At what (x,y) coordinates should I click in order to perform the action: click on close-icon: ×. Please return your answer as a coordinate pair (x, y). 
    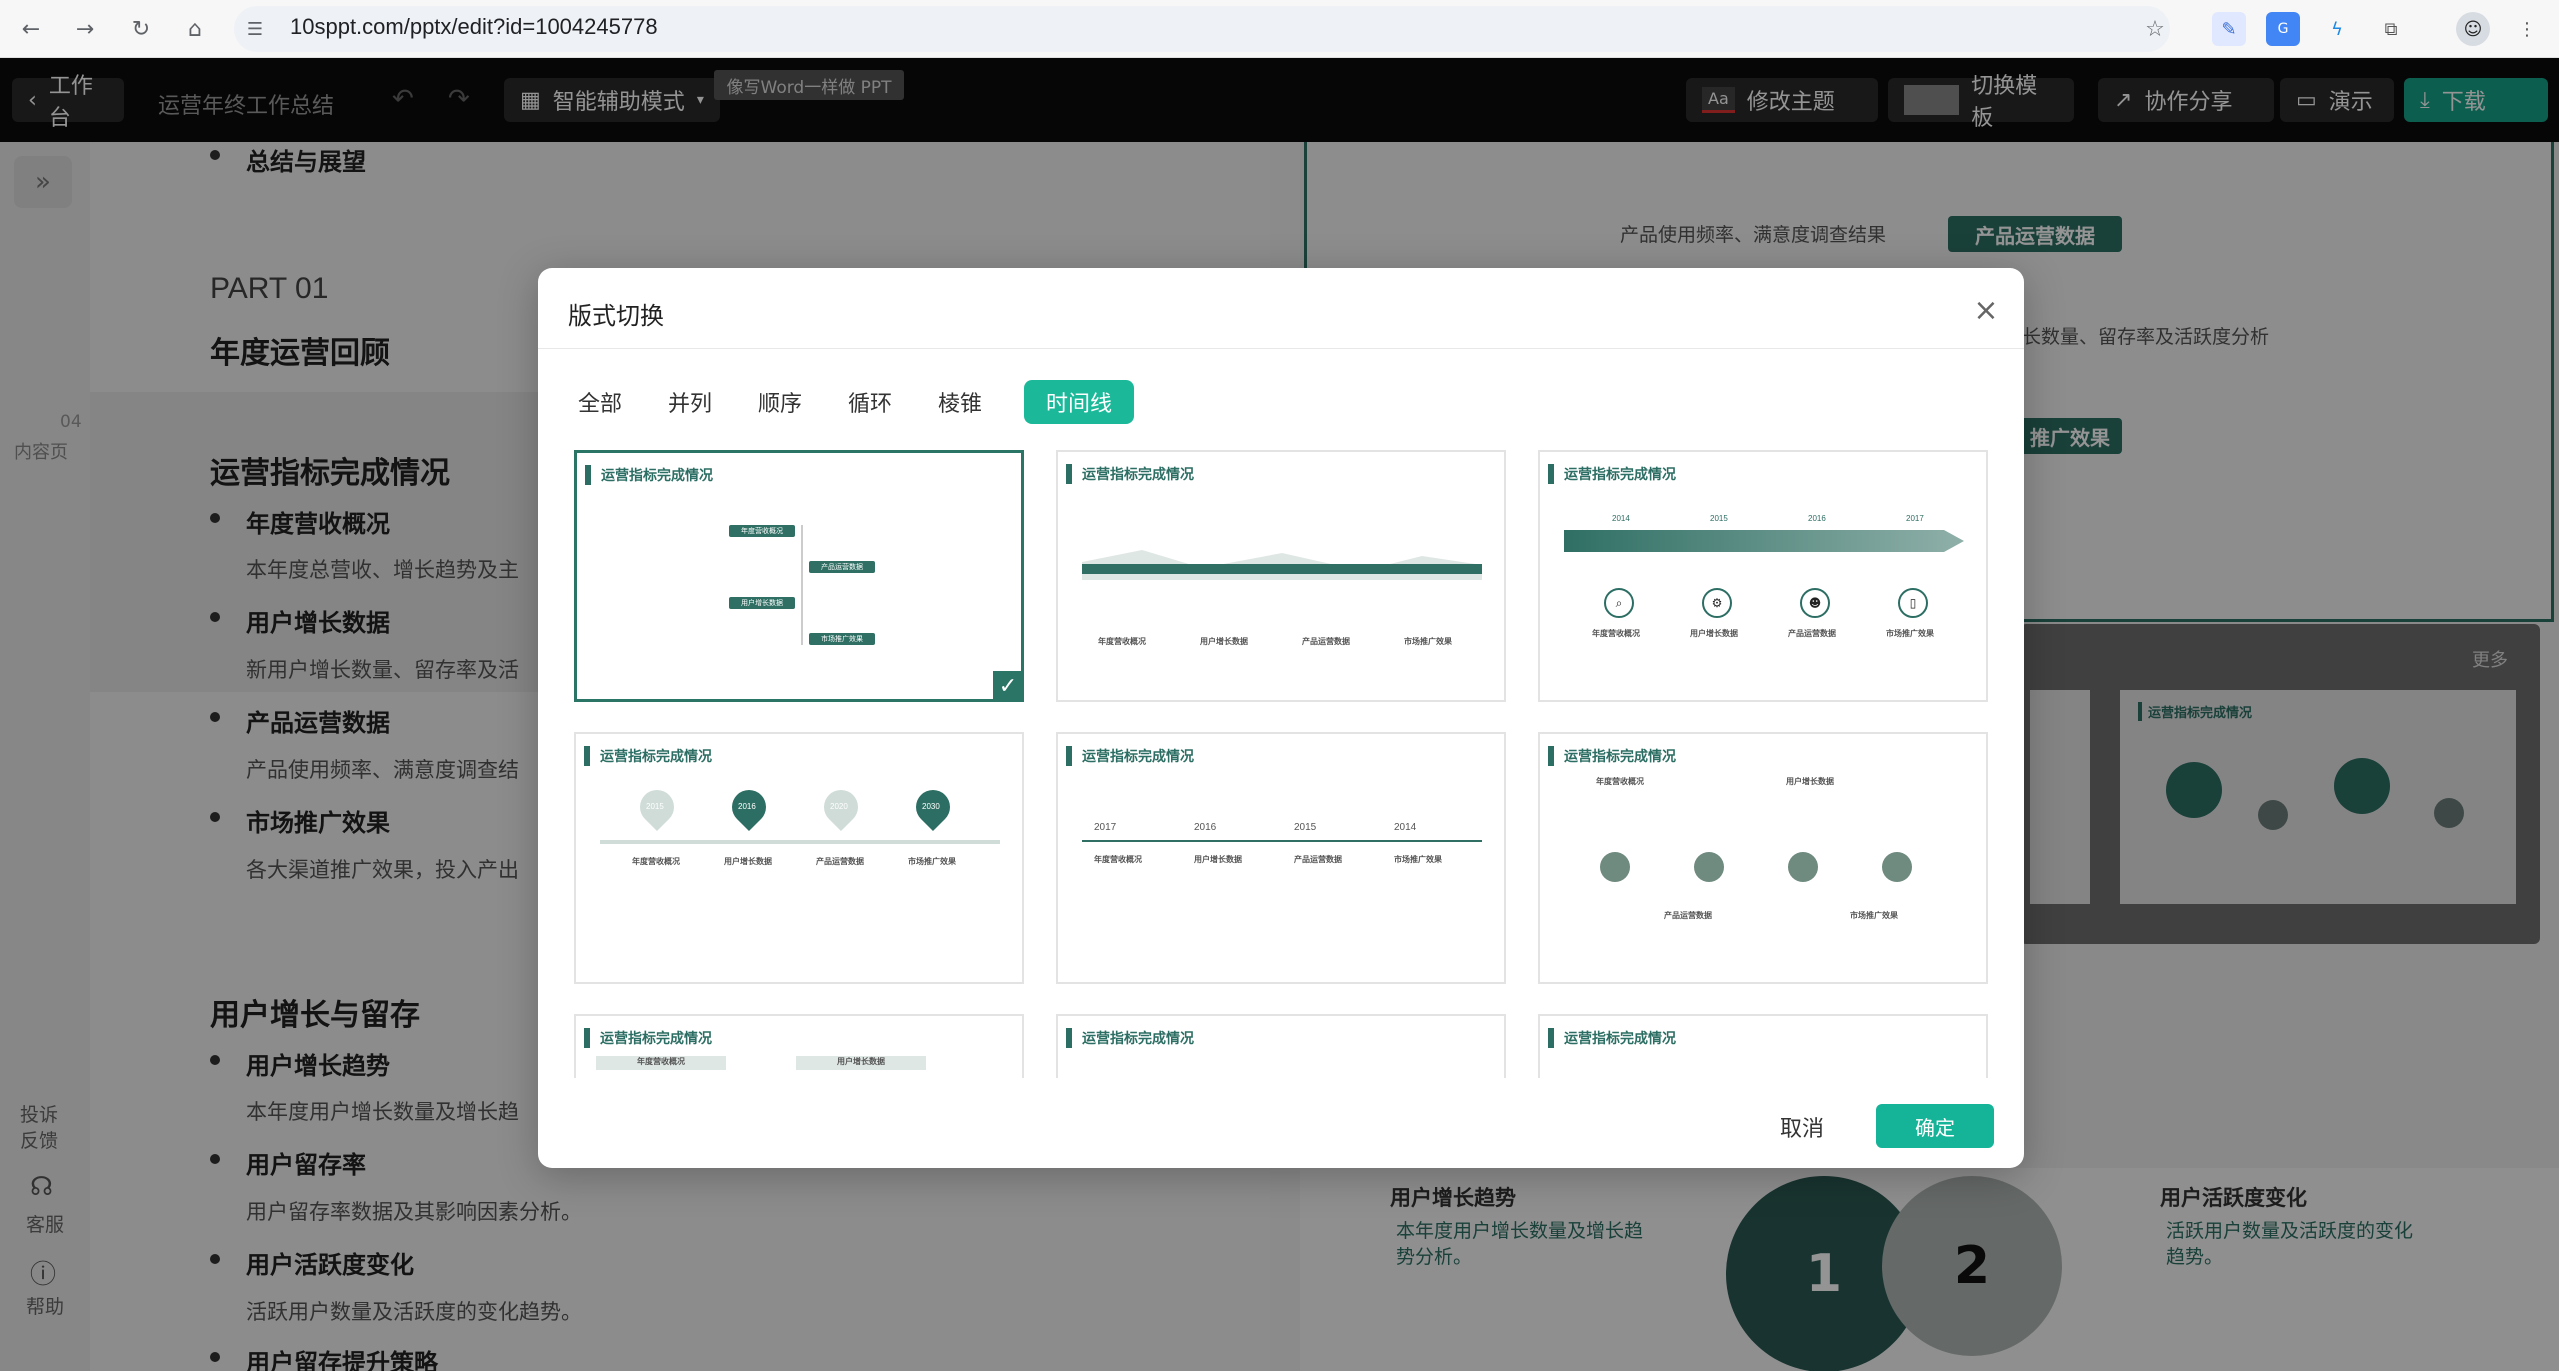
    Looking at the image, I should click on (1986, 310).